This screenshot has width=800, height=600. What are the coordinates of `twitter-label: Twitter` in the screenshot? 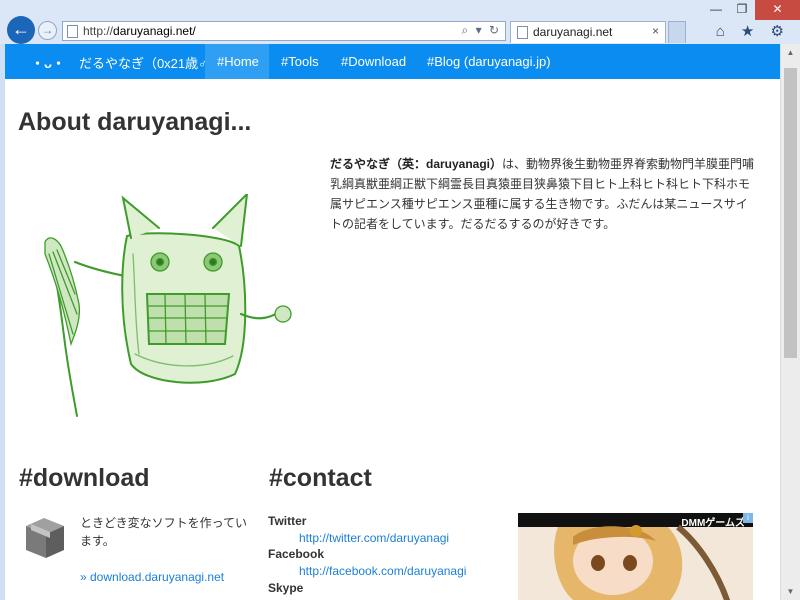 It's located at (287, 521).